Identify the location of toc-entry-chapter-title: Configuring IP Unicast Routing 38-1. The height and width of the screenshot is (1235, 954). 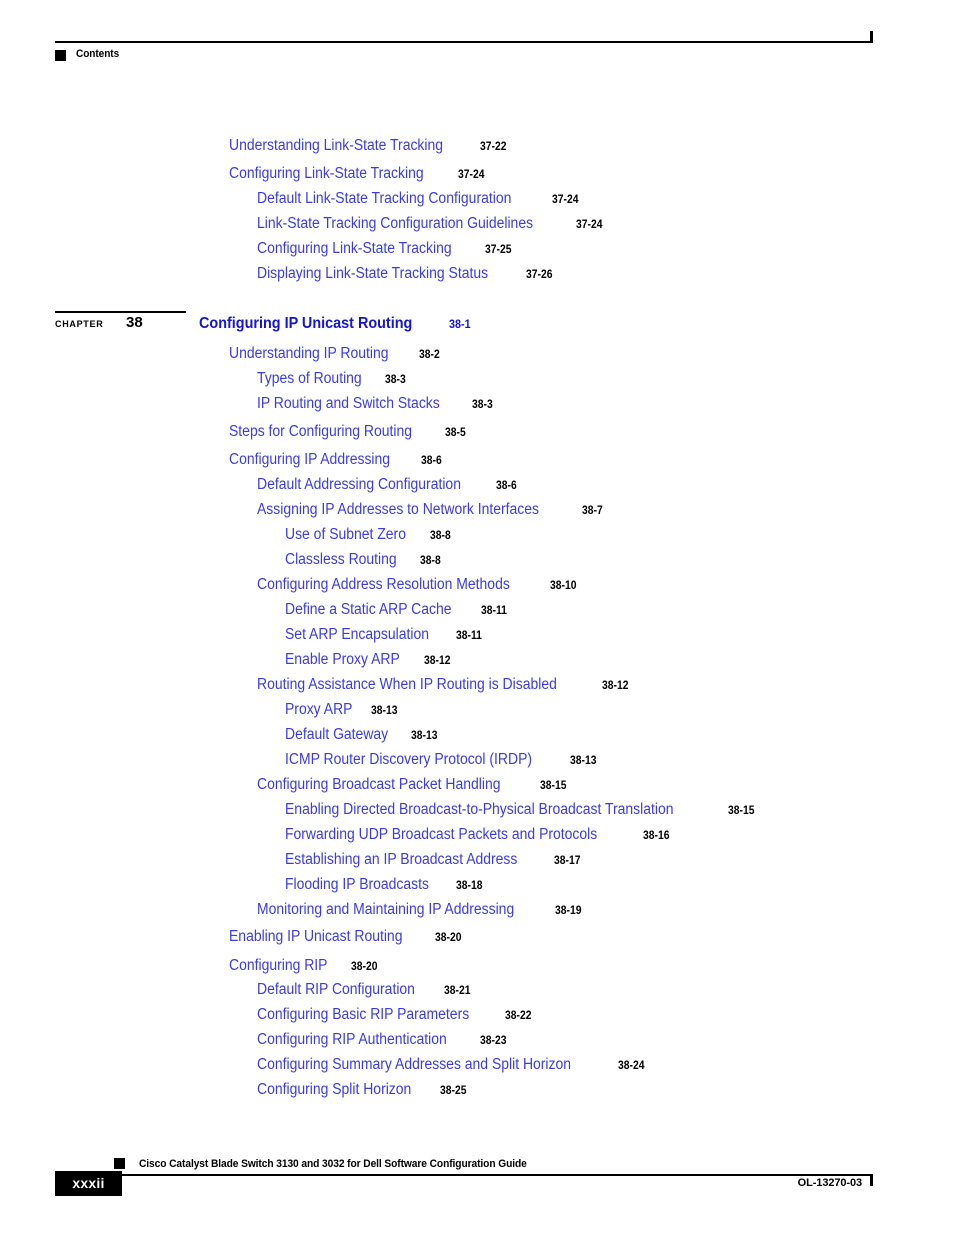
(336, 324).